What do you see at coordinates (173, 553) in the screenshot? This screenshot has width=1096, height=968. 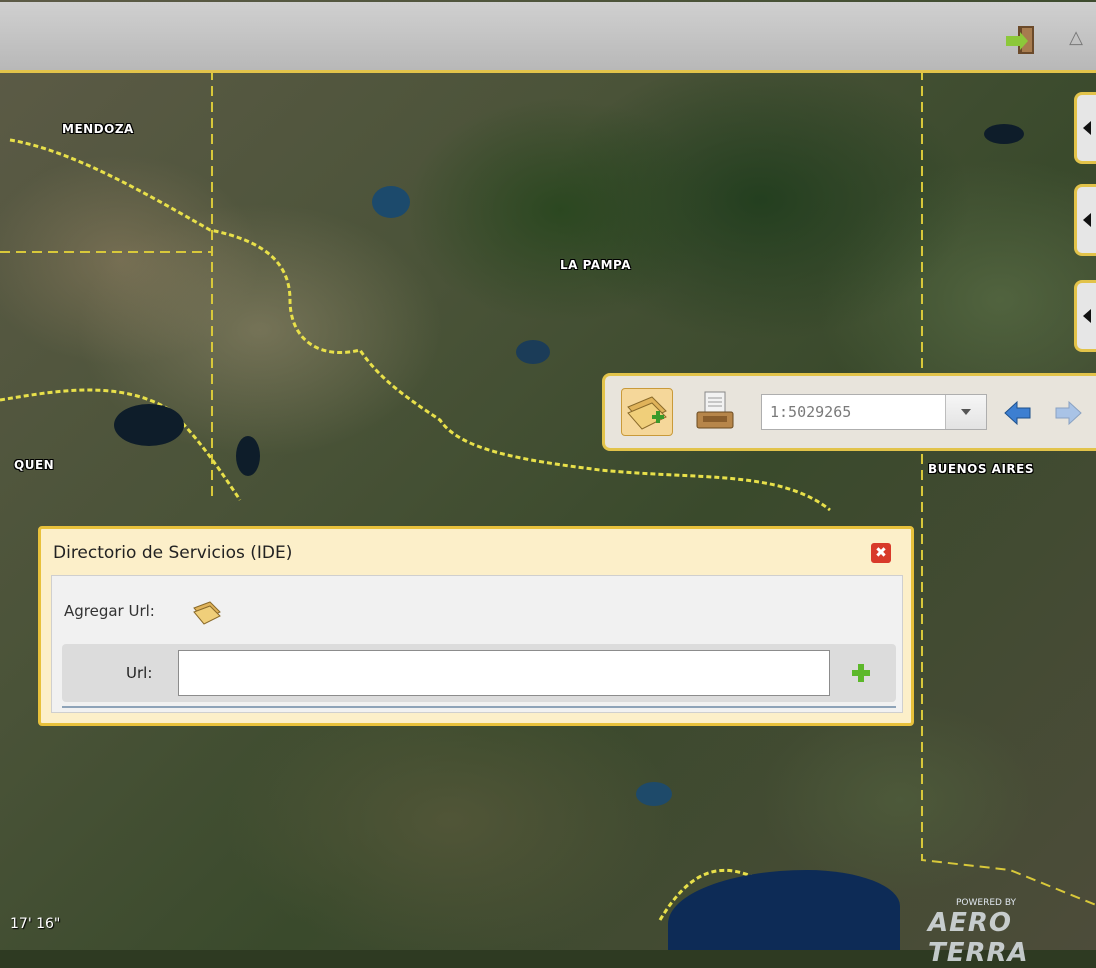 I see `dialog-title: Directorio de Servicios (IDE)` at bounding box center [173, 553].